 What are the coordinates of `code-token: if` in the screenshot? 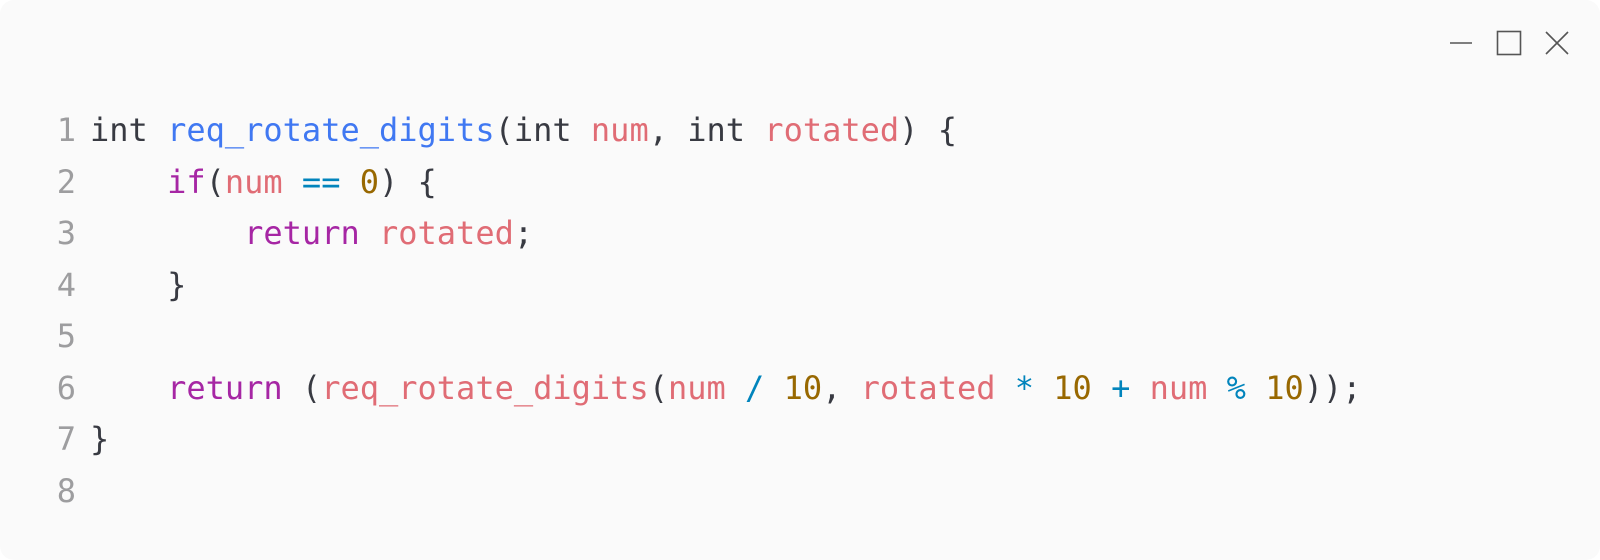 It's located at (186, 181).